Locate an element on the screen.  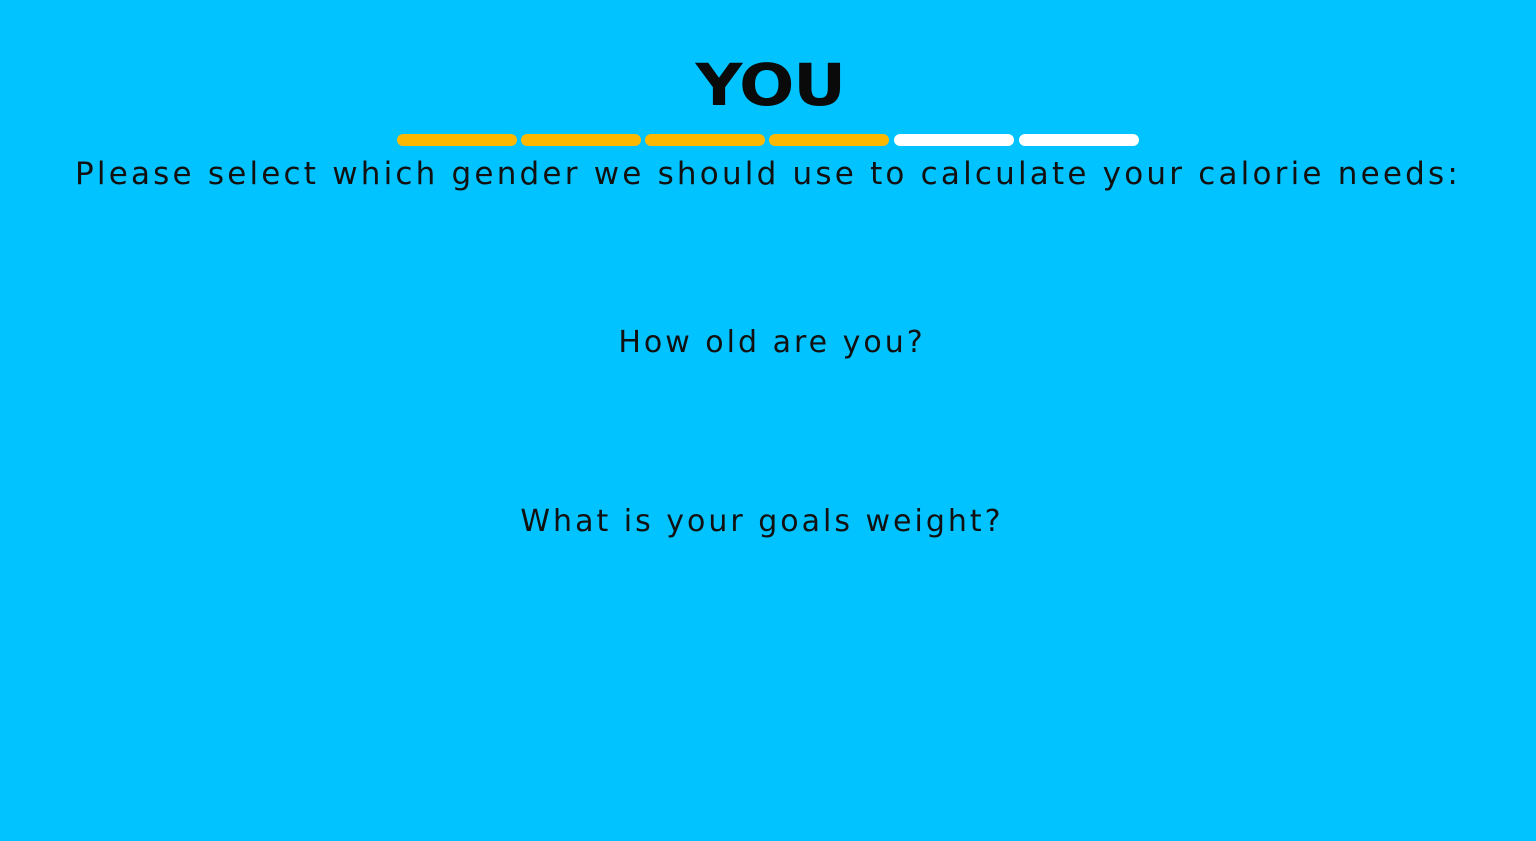
page-title: YOU is located at coordinates (770, 85).